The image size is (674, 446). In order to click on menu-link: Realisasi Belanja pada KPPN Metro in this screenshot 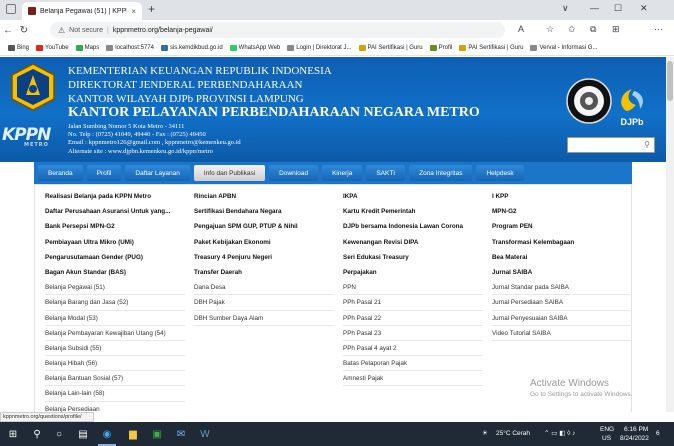, I will do `click(115, 196)`.